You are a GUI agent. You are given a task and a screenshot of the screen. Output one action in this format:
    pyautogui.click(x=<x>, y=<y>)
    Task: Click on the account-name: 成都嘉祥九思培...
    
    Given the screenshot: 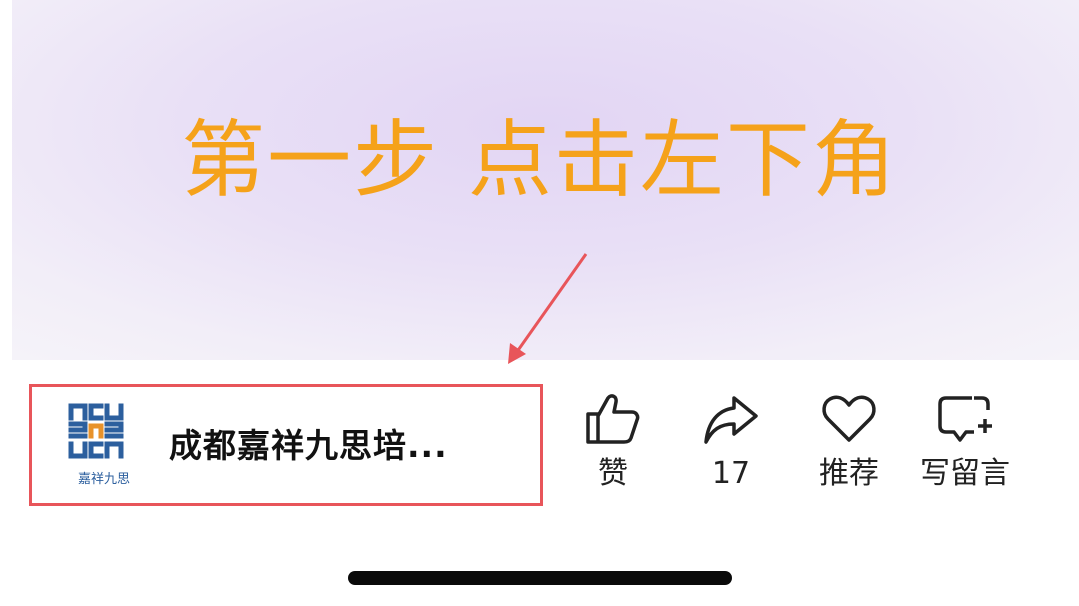 What is the action you would take?
    pyautogui.click(x=308, y=443)
    